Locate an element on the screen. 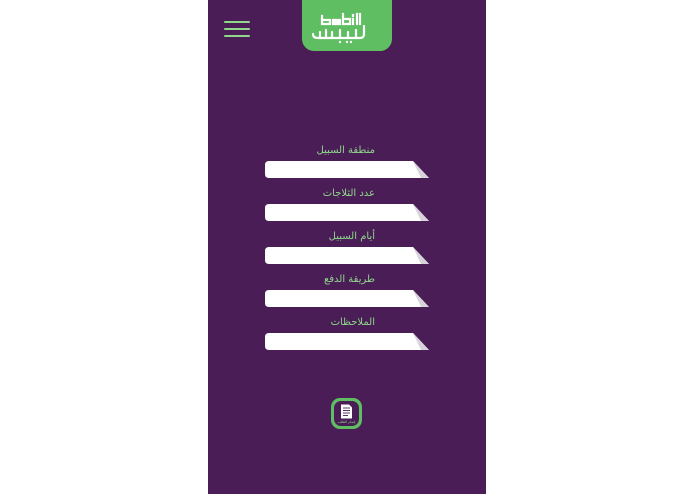 This screenshot has height=494, width=695. payment-method-input is located at coordinates (347, 298).